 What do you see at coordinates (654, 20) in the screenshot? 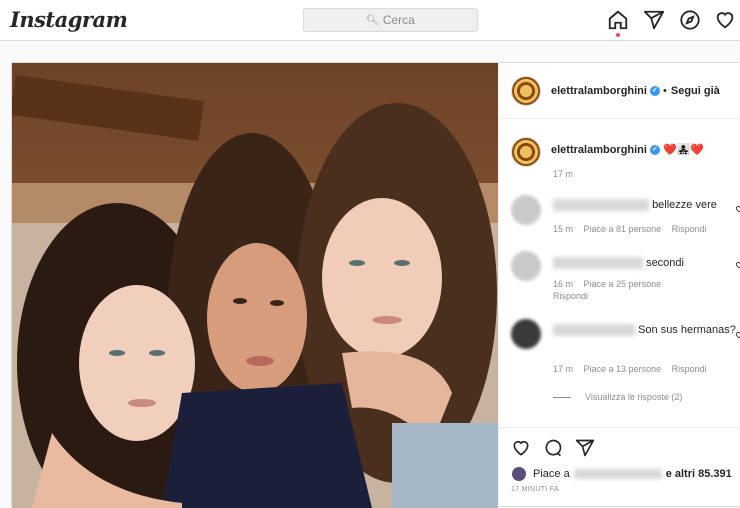
I see `direct-icon` at bounding box center [654, 20].